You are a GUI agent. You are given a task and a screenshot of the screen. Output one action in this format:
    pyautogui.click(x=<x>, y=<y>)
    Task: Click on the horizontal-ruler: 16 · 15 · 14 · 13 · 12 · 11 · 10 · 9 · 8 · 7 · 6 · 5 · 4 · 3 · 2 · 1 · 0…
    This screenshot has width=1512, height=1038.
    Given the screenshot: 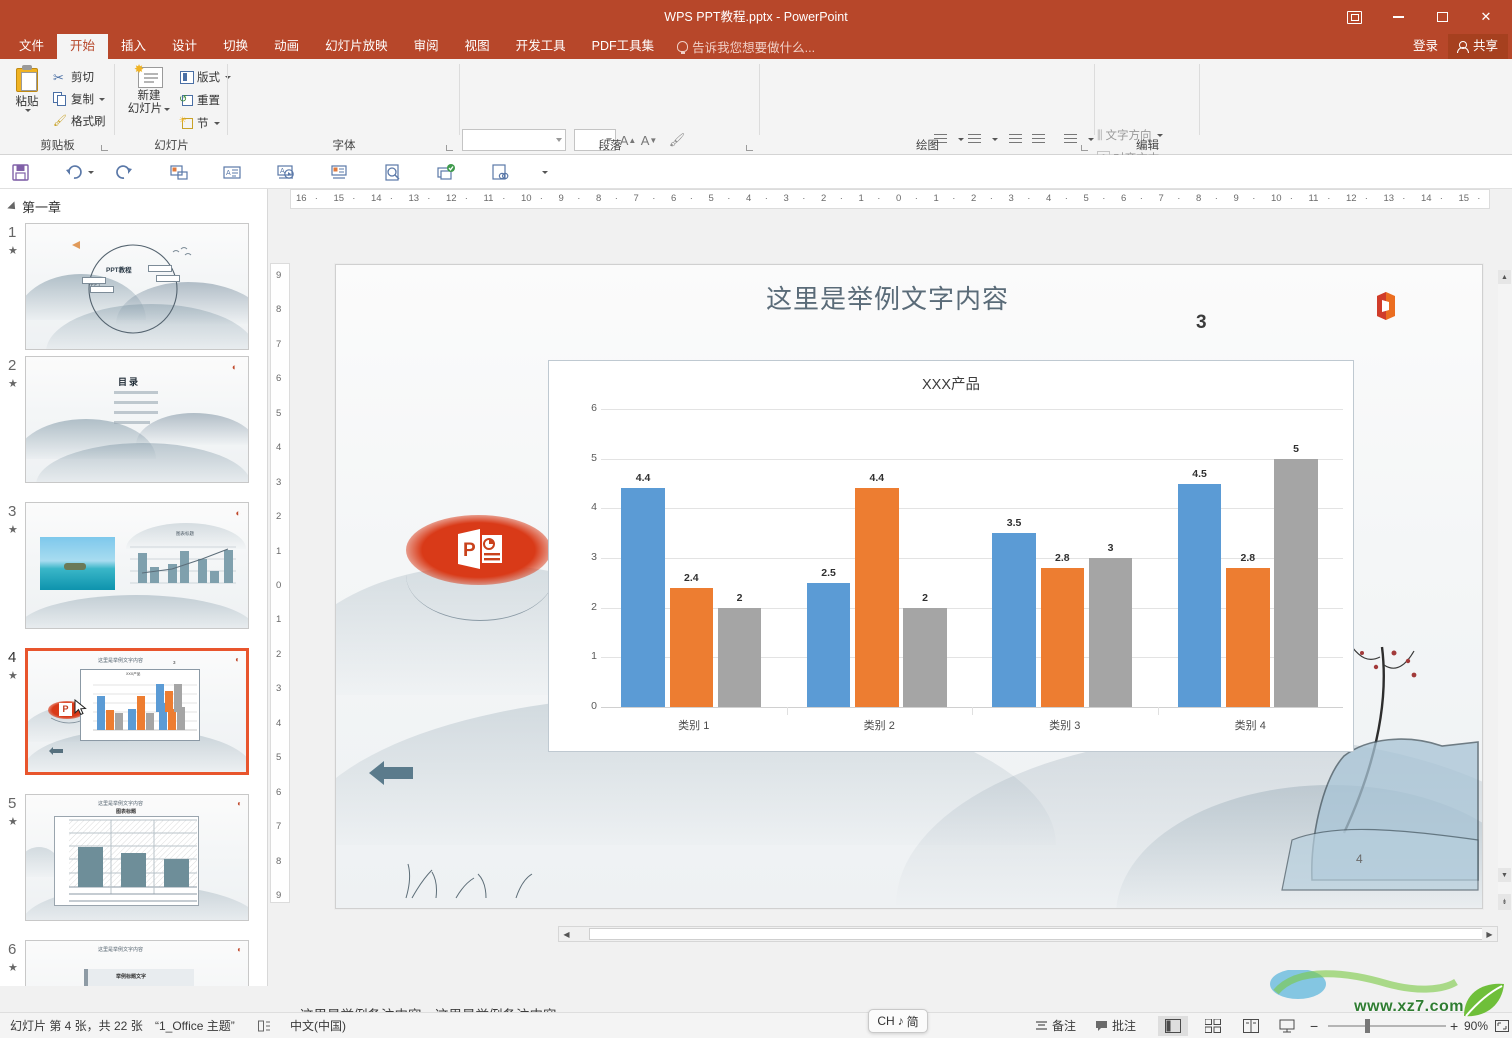 What is the action you would take?
    pyautogui.click(x=890, y=199)
    